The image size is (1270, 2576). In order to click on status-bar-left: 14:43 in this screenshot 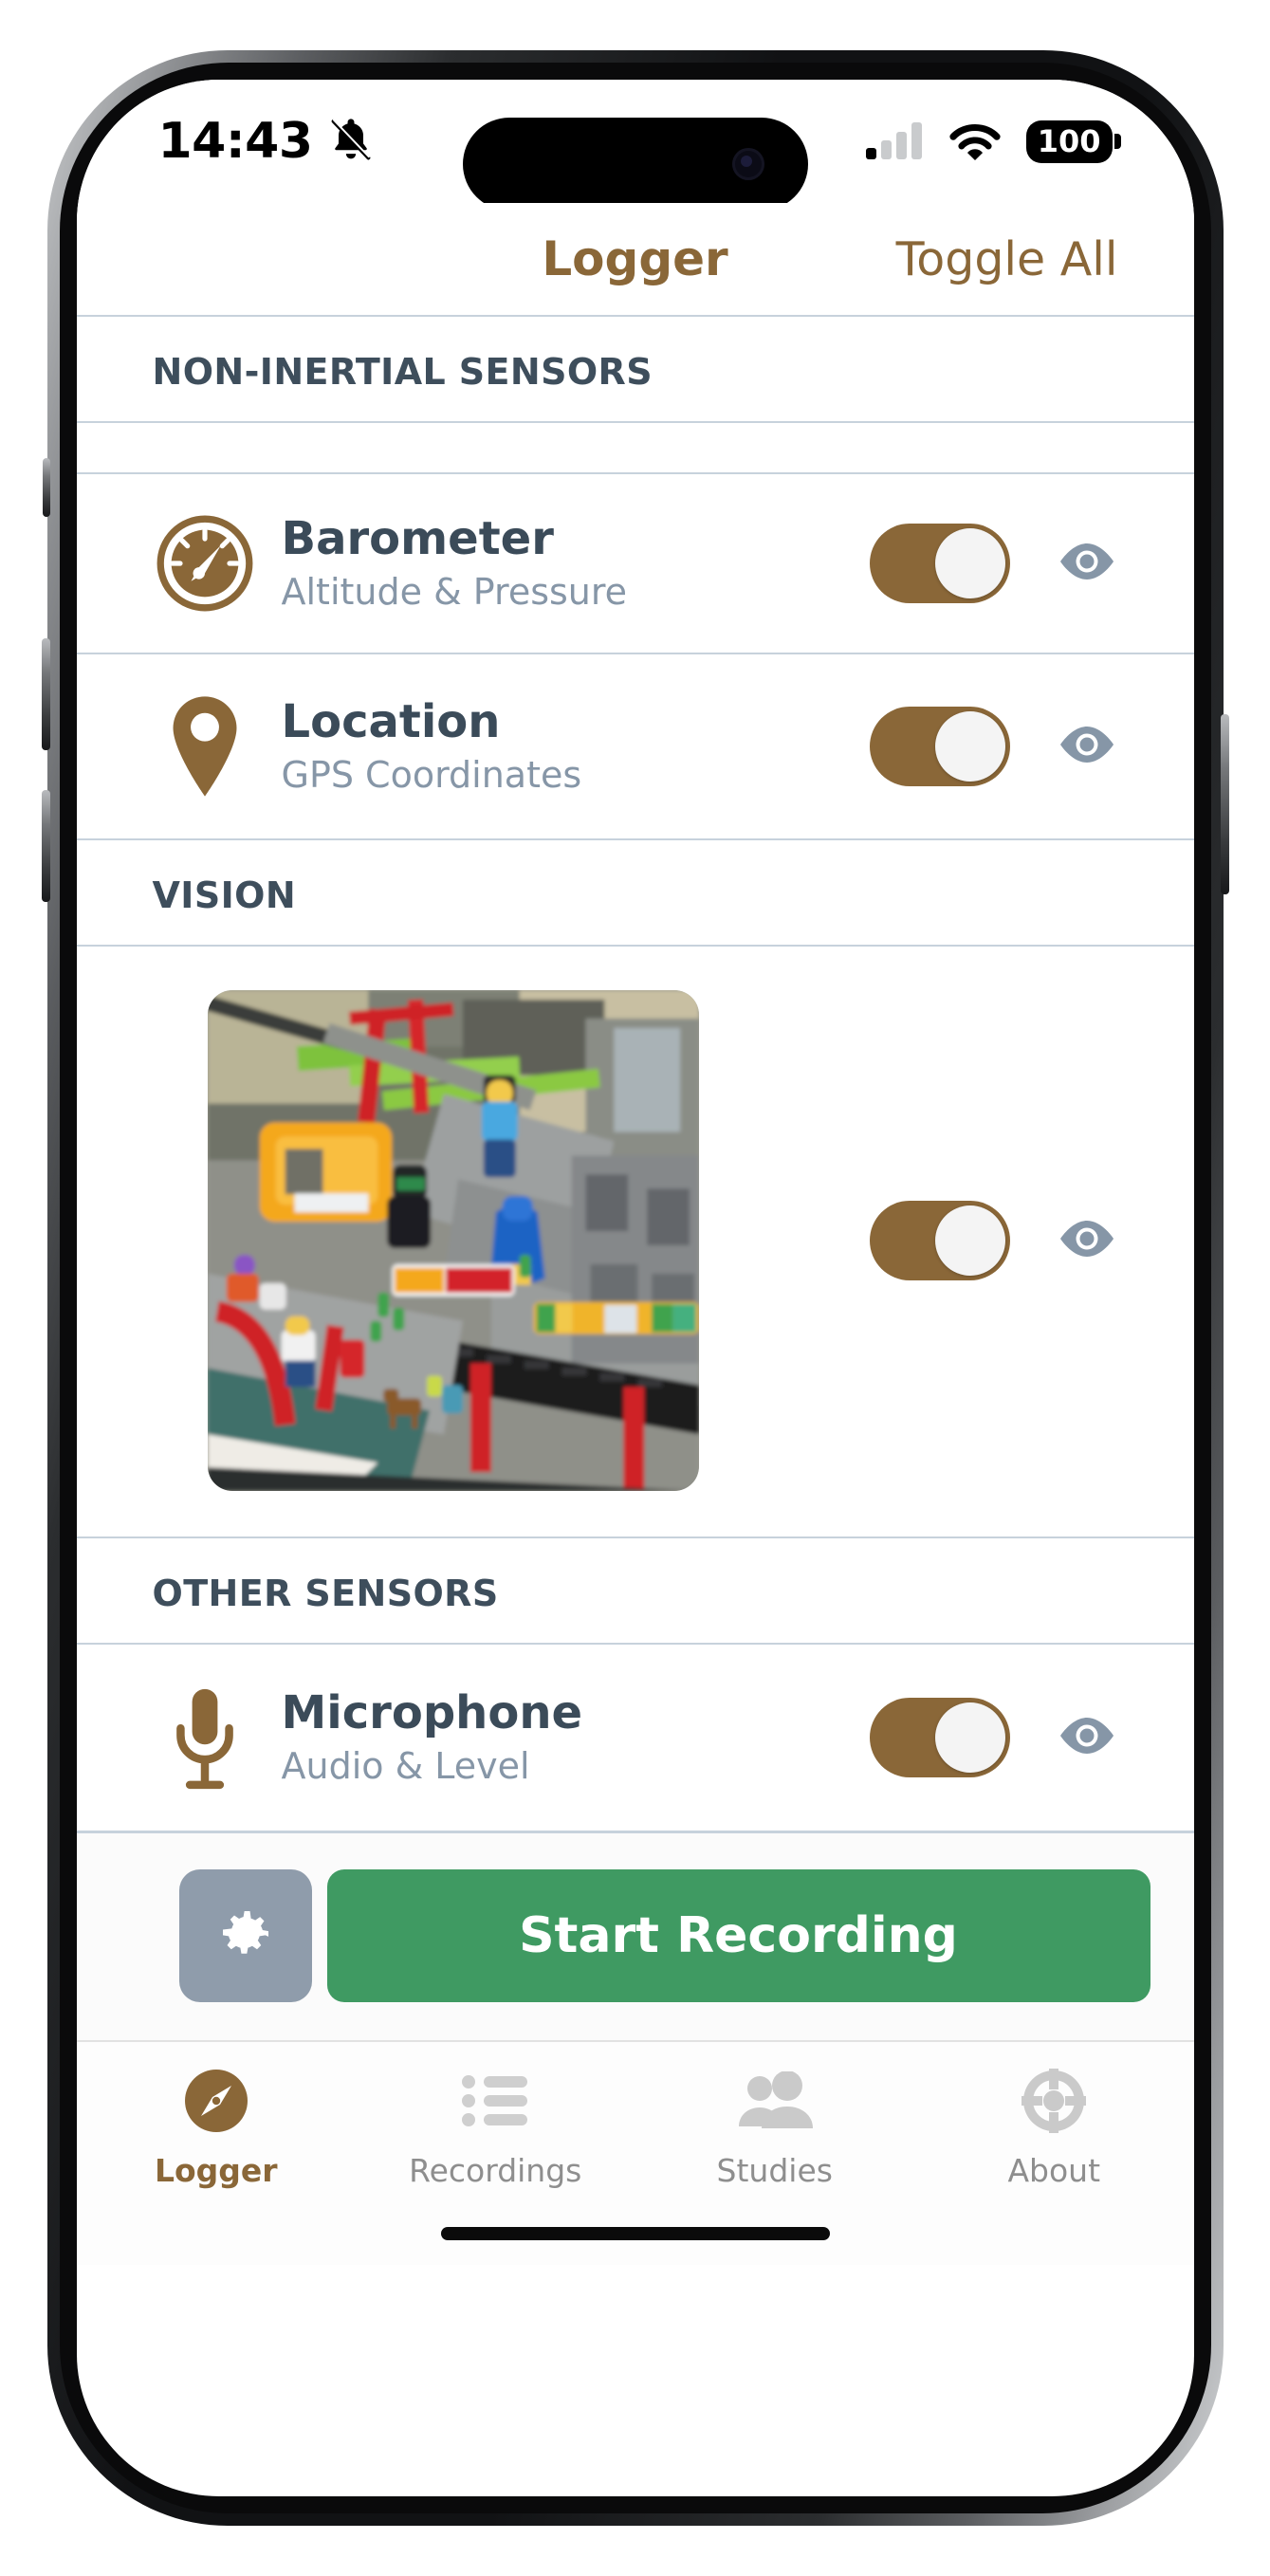, I will do `click(267, 141)`.